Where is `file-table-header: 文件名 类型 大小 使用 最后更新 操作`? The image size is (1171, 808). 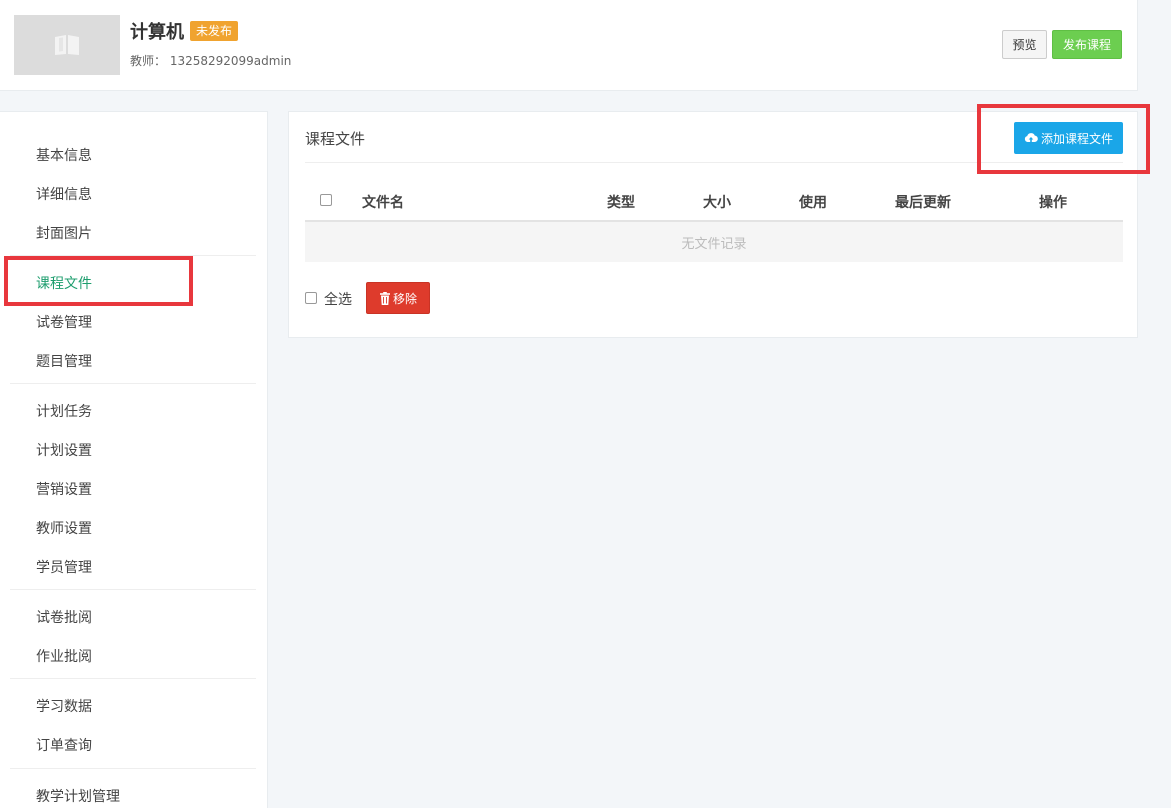
file-table-header: 文件名 类型 大小 使用 最后更新 操作 is located at coordinates (714, 203).